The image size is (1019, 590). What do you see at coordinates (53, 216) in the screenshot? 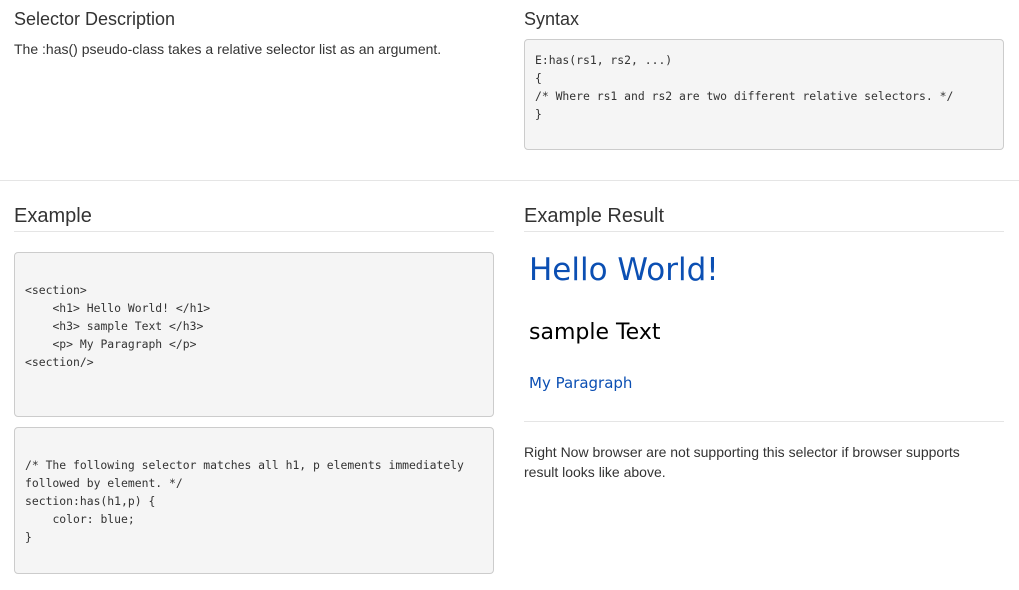
I see `example-title: Example` at bounding box center [53, 216].